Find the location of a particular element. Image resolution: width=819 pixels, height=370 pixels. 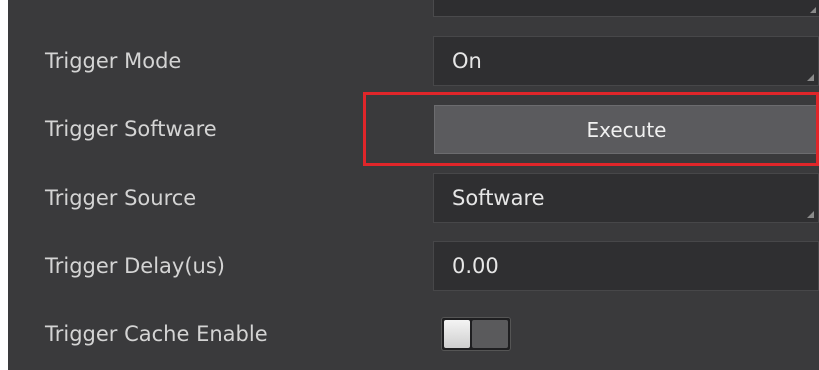

trigger-software-label: Trigger Software is located at coordinates (131, 129).